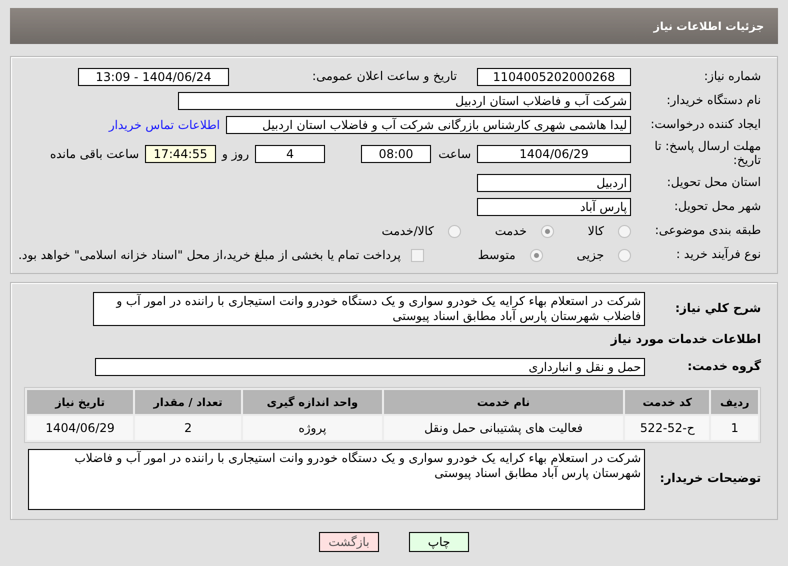 The image size is (788, 566). I want to click on requester-field: لیدا هاشمی شهری کارشناس بازرگانی شرکت آب و فاضلاب استان اردبیل, so click(428, 125).